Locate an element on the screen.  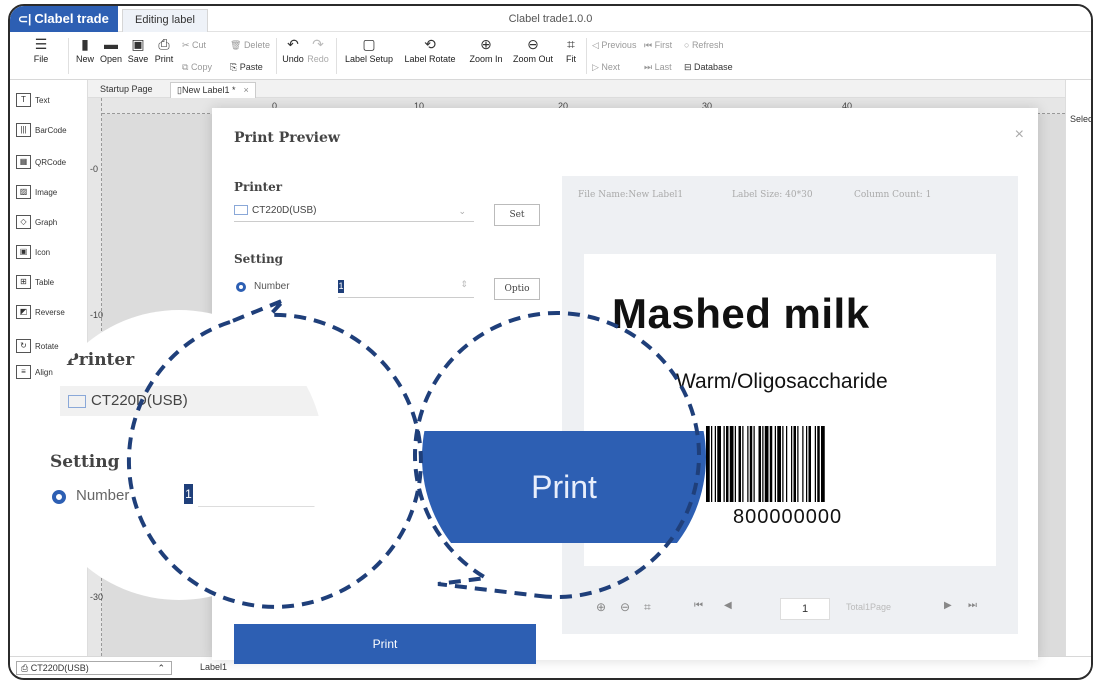
sidebar-item-table: ⊞ Table is located at coordinates (35, 282).